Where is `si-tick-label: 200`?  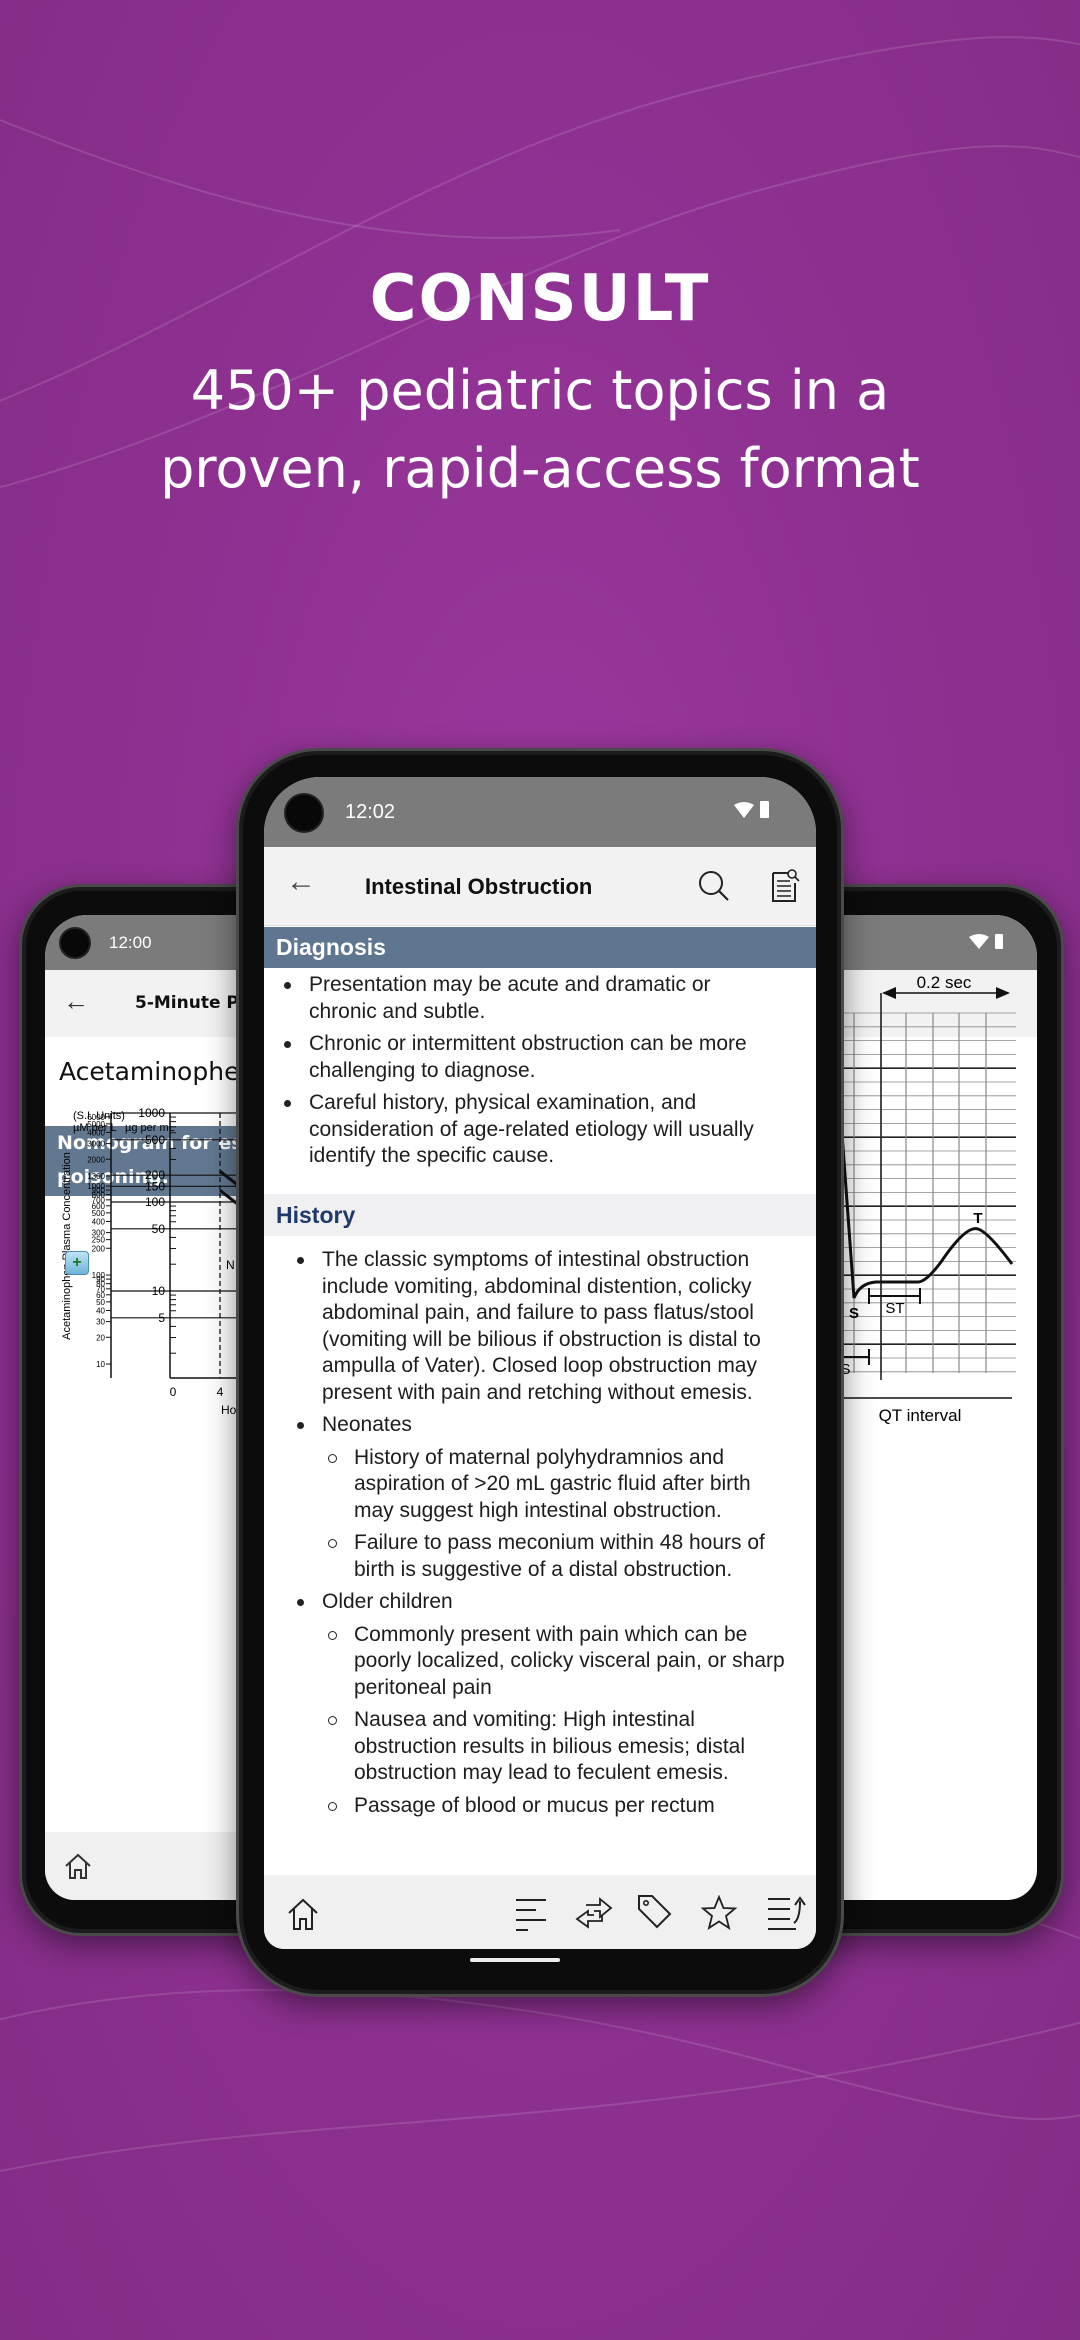 si-tick-label: 200 is located at coordinates (99, 1248).